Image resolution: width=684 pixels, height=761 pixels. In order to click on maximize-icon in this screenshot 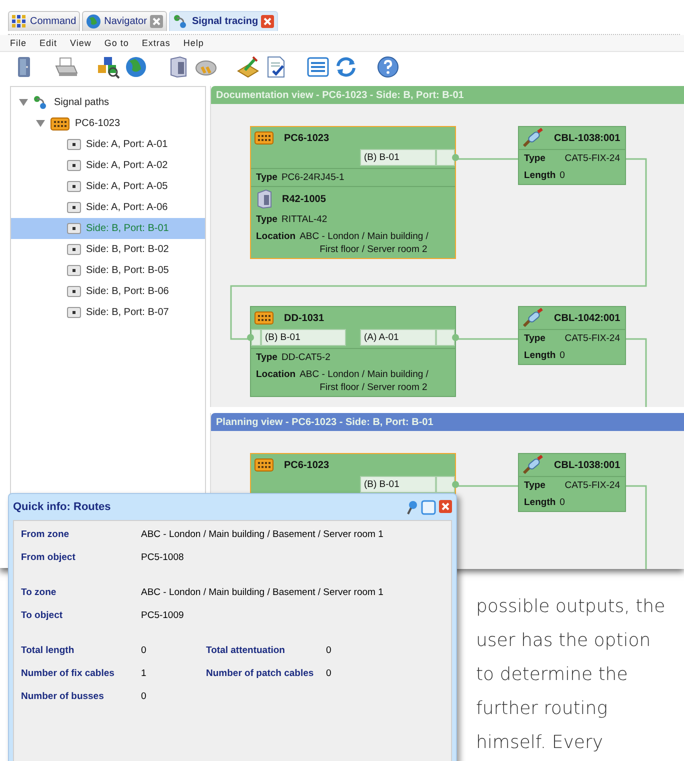, I will do `click(428, 507)`.